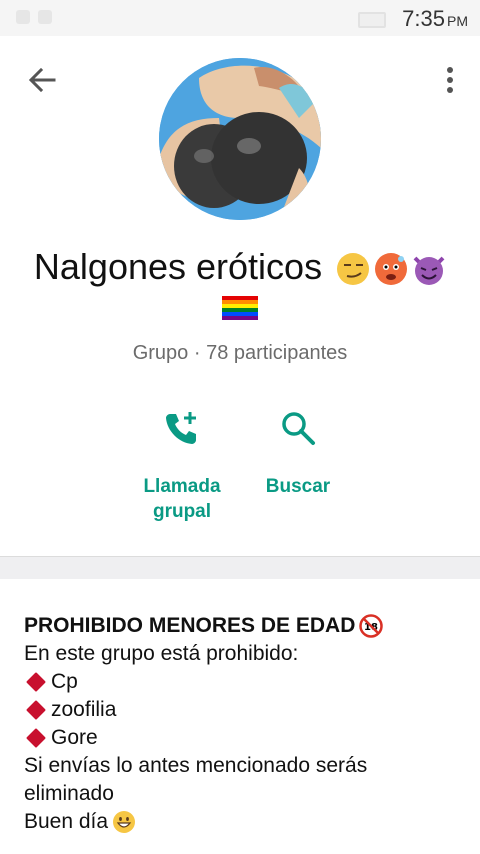  What do you see at coordinates (244, 682) in the screenshot?
I see `rule-item: Cp` at bounding box center [244, 682].